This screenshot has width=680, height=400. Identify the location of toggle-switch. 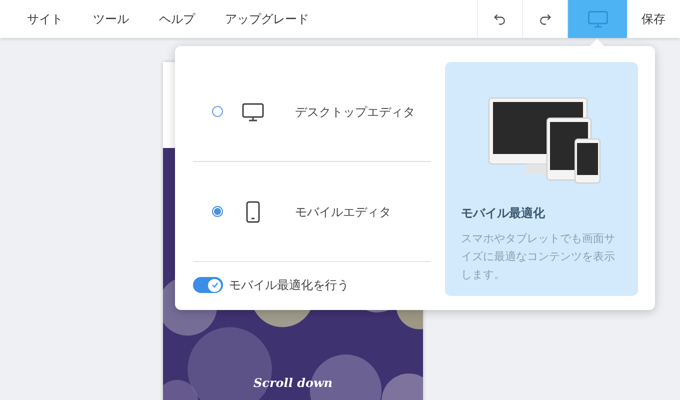
(208, 285).